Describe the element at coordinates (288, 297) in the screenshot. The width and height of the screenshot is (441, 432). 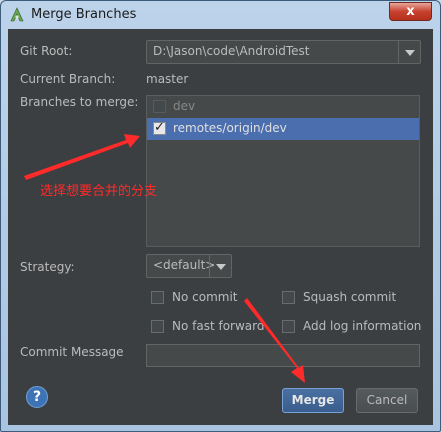
I see `squash-commit-checkbox` at that location.